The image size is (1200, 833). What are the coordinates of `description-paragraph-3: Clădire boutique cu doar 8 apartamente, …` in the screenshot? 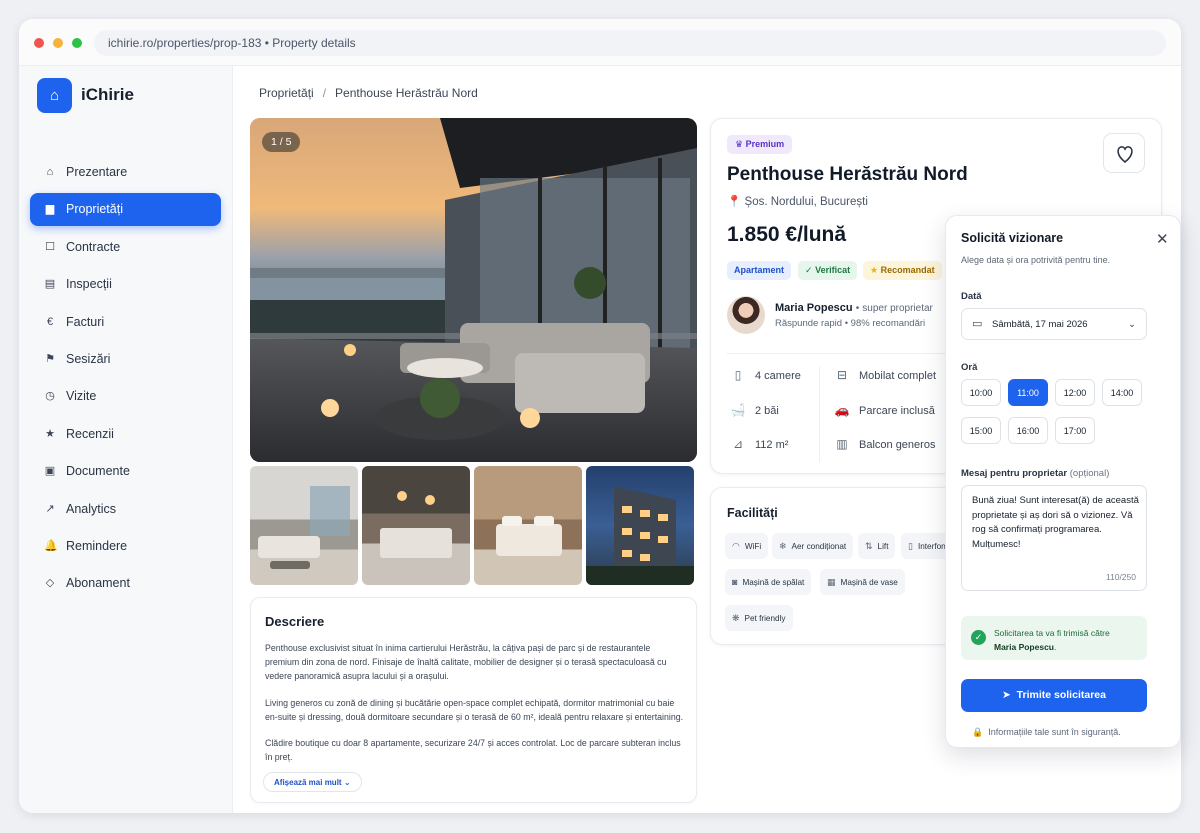 It's located at (473, 750).